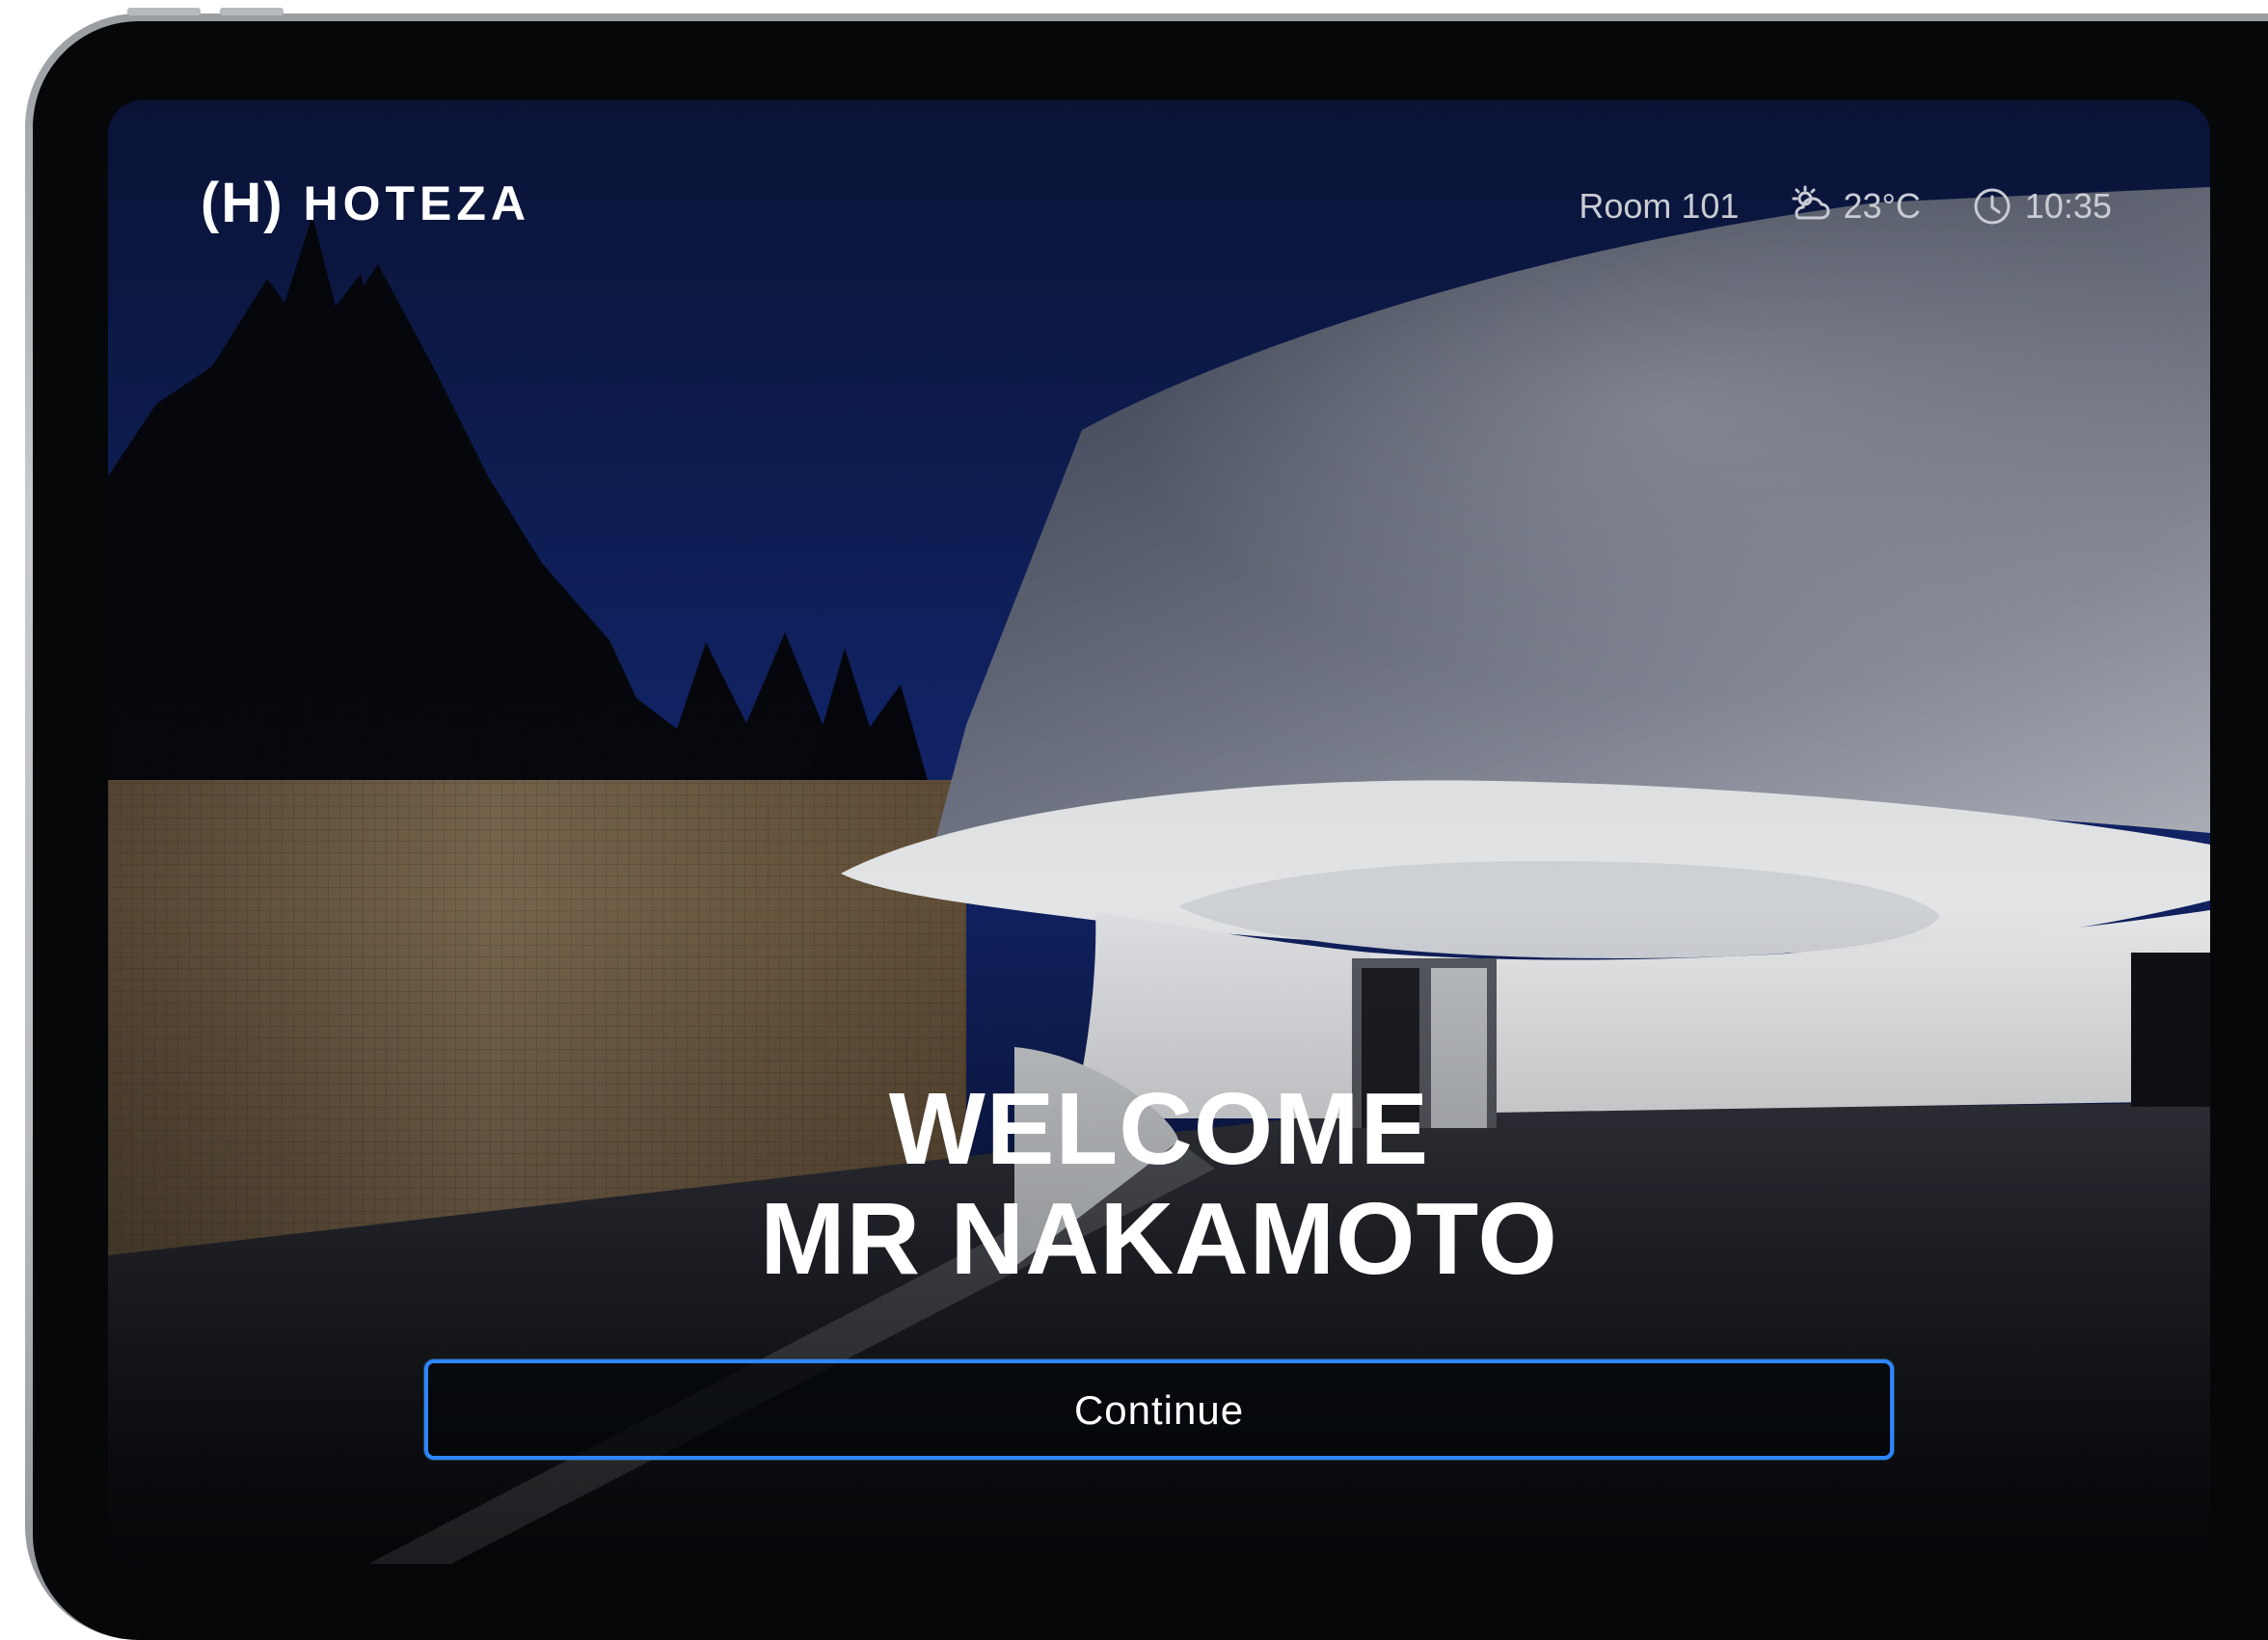 The image size is (2268, 1640). Describe the element at coordinates (1159, 1129) in the screenshot. I see `welcome-line-1: WELCOME` at that location.